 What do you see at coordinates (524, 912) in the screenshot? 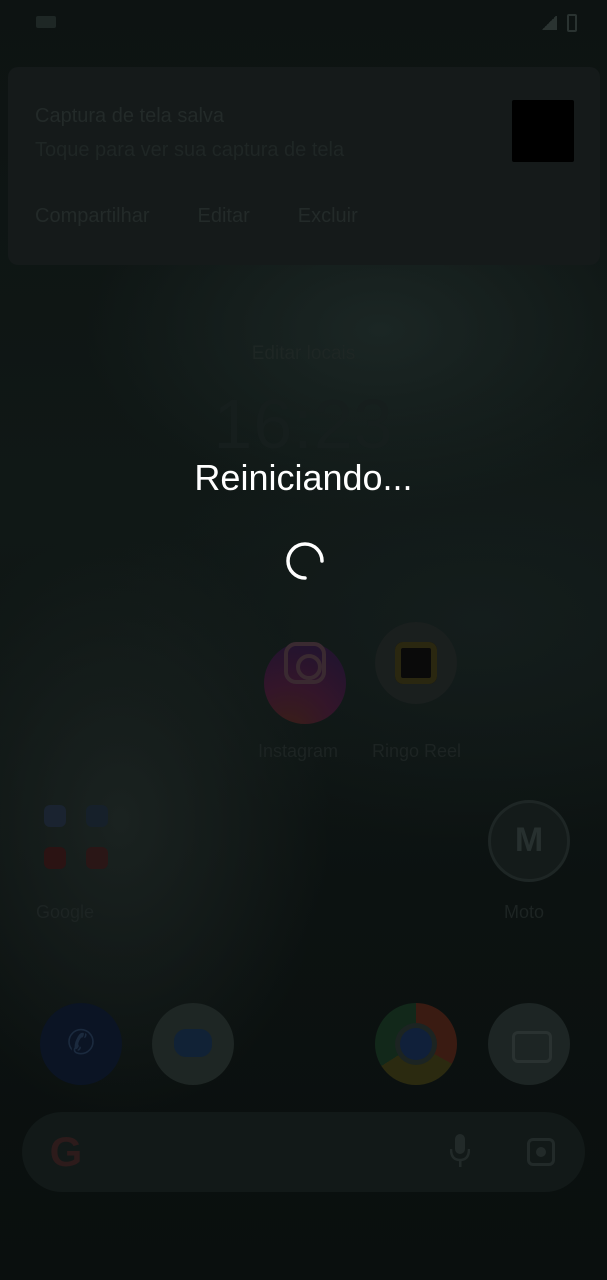
I see `app-label-moto: Moto` at bounding box center [524, 912].